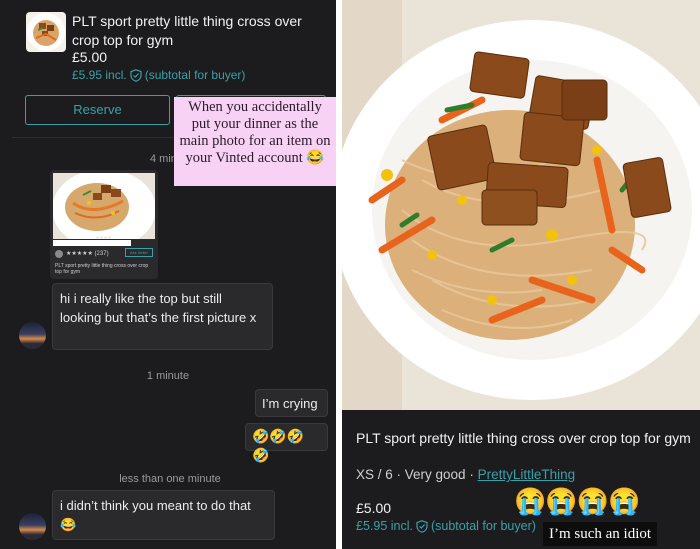  What do you see at coordinates (170, 479) in the screenshot?
I see `timestamp: less than one minute` at bounding box center [170, 479].